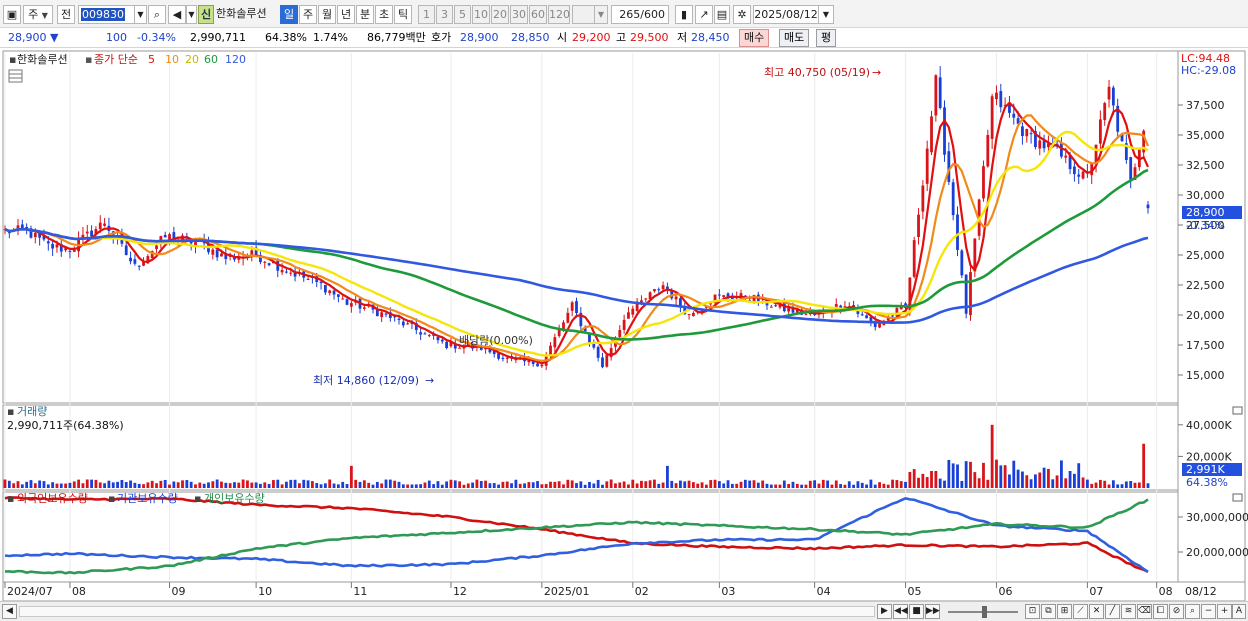  I want to click on stop-icon: ■, so click(916, 611).